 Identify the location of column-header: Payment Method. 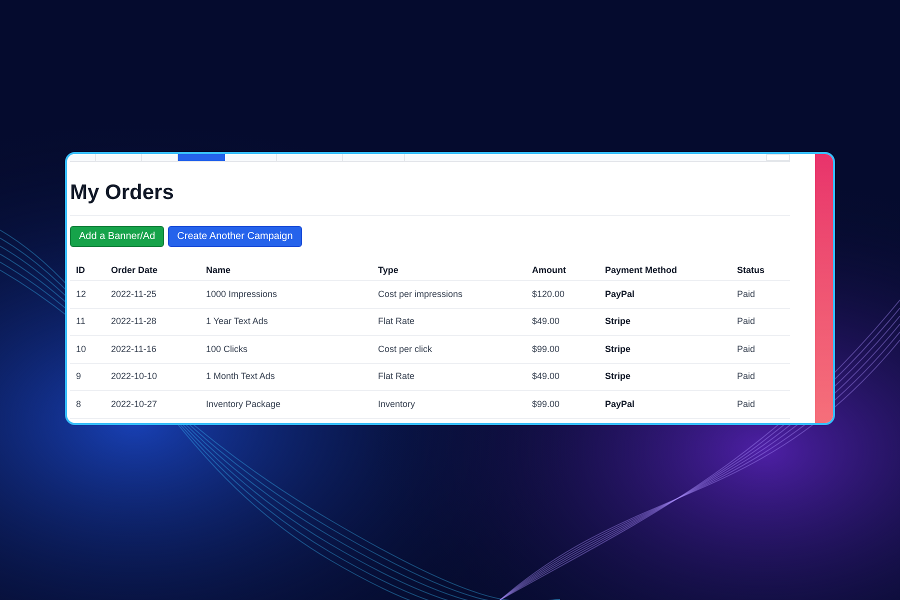
(641, 269).